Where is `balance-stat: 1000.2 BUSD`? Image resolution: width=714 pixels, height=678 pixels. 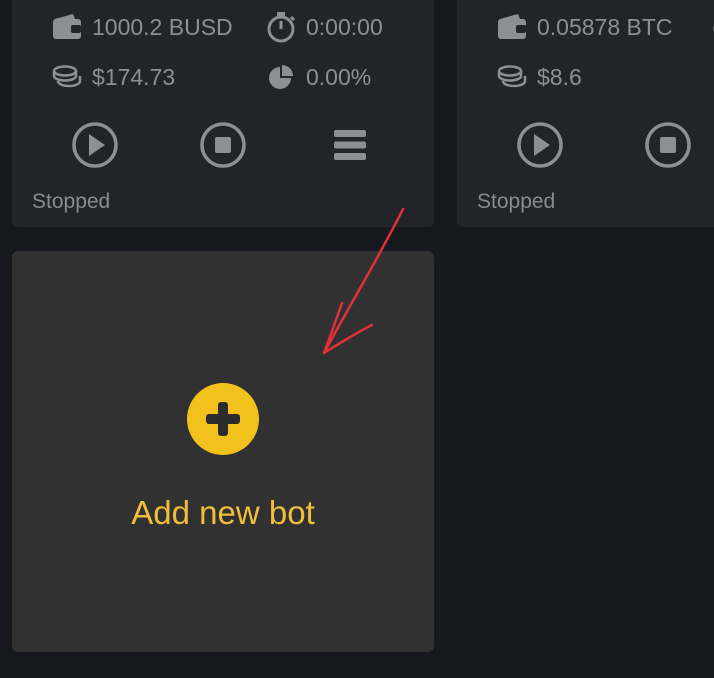 balance-stat: 1000.2 BUSD is located at coordinates (141, 27).